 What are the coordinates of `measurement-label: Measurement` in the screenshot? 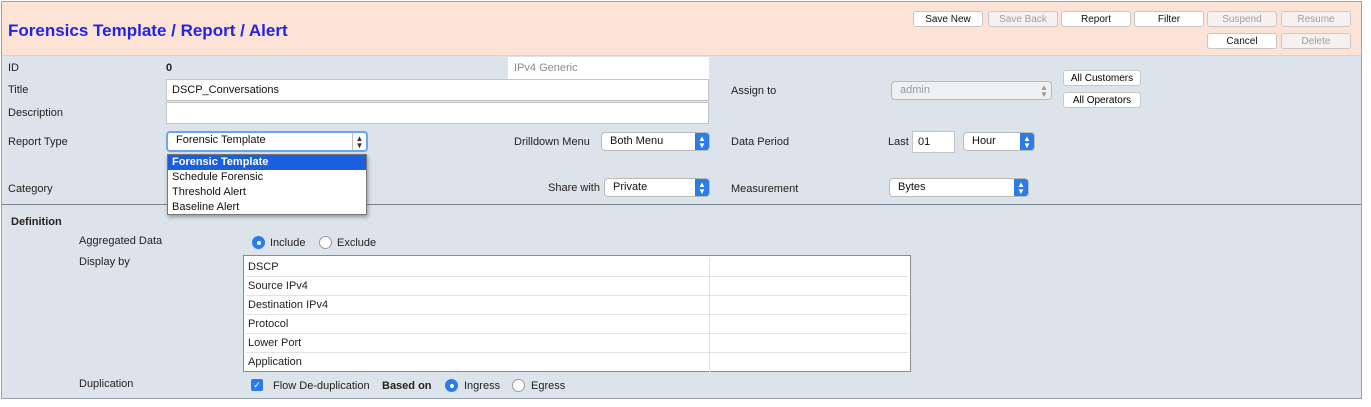 It's located at (765, 189).